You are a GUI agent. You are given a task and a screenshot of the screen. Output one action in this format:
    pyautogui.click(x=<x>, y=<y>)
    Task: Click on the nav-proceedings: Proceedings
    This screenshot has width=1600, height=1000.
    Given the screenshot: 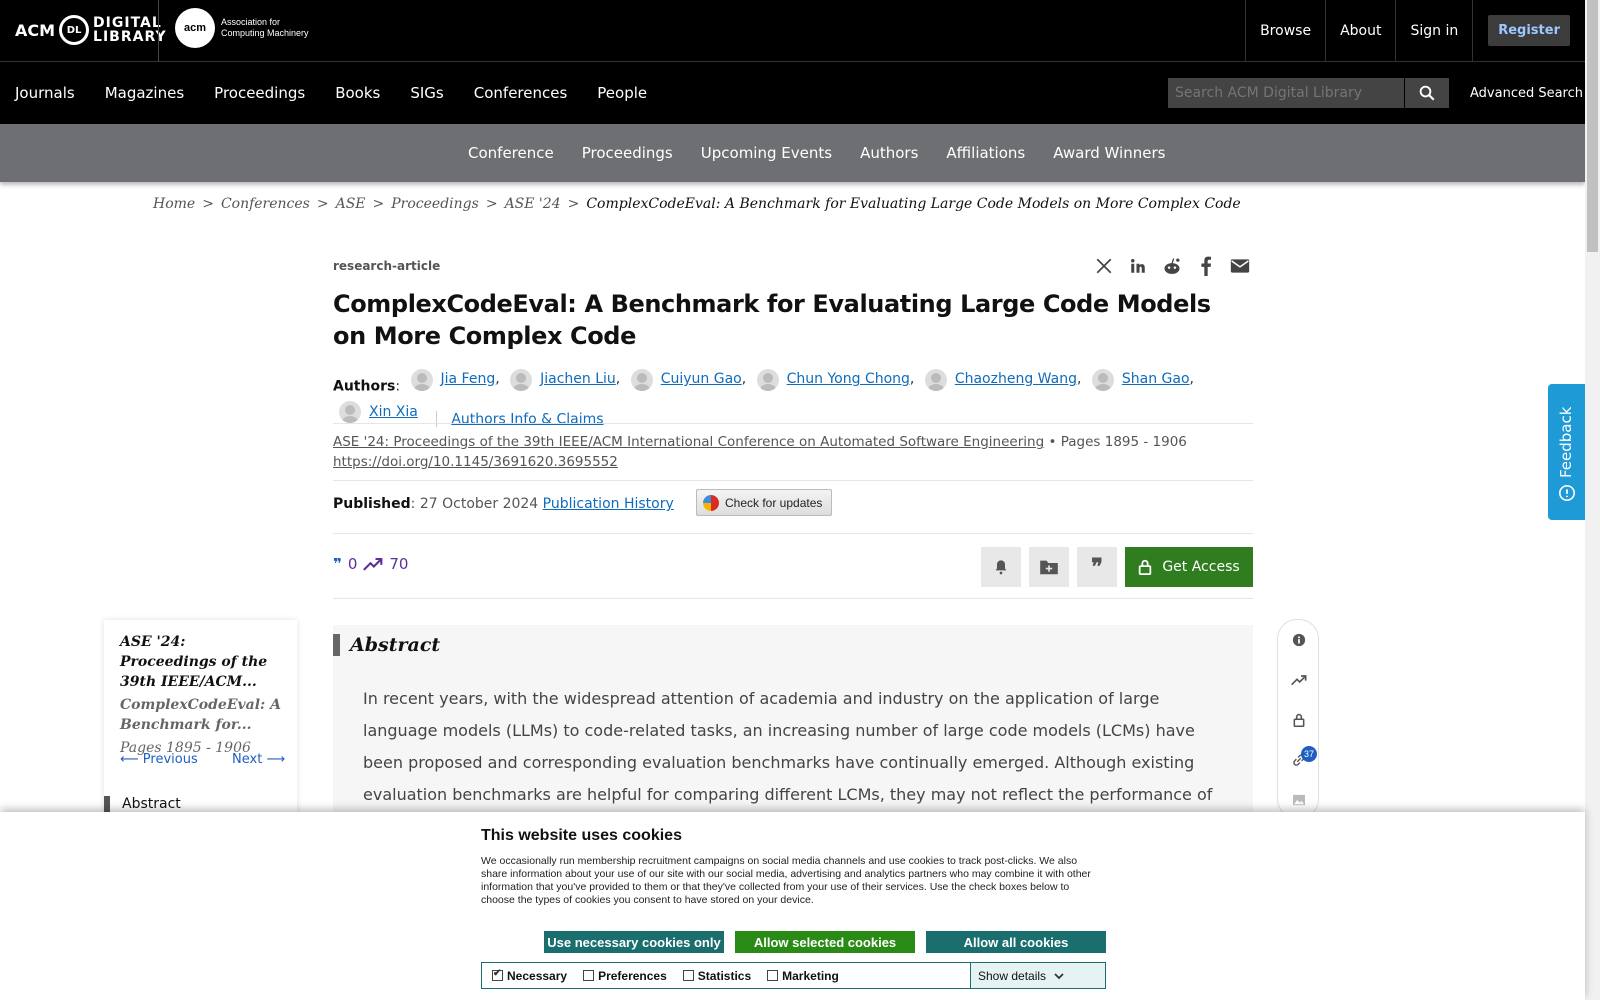 What is the action you would take?
    pyautogui.click(x=259, y=93)
    